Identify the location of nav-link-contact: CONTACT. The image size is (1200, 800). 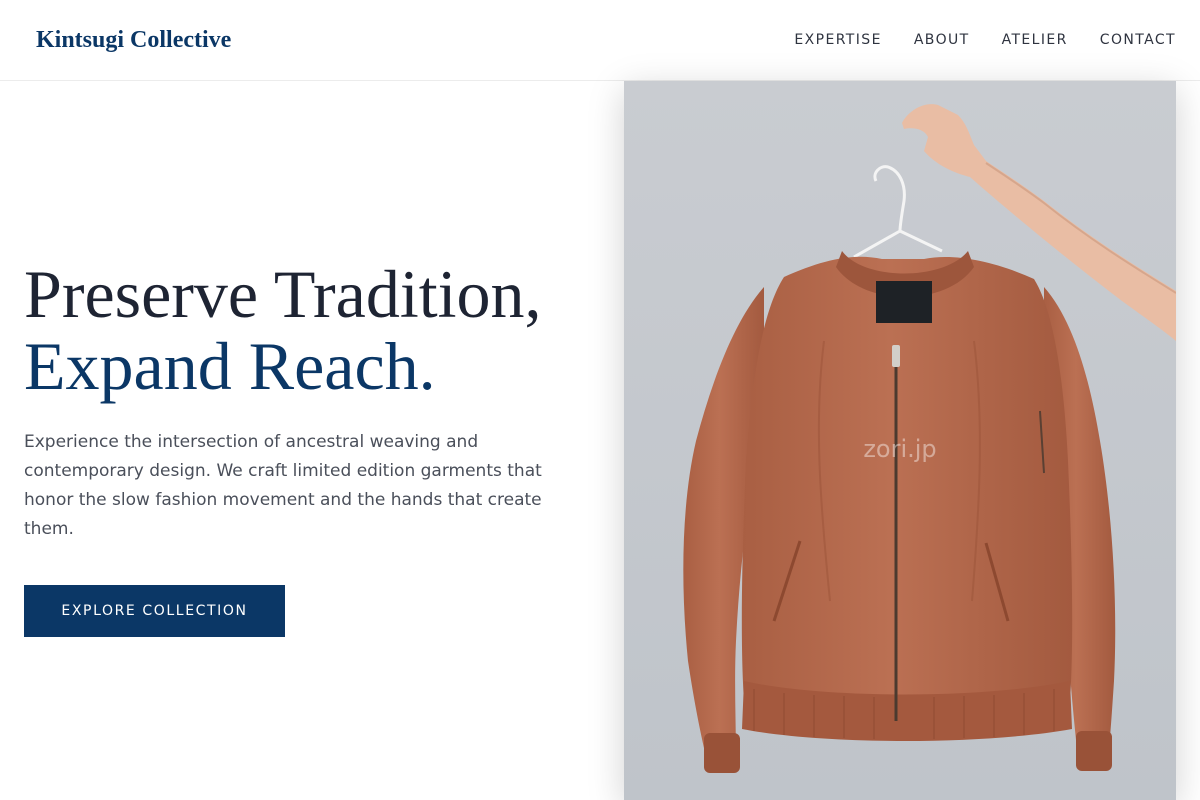
(1138, 40).